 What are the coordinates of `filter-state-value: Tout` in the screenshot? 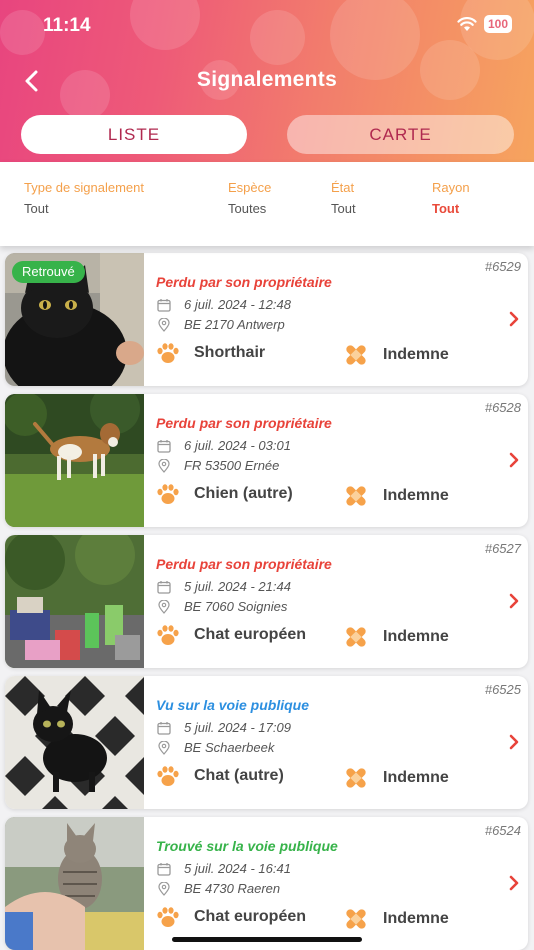 It's located at (343, 208).